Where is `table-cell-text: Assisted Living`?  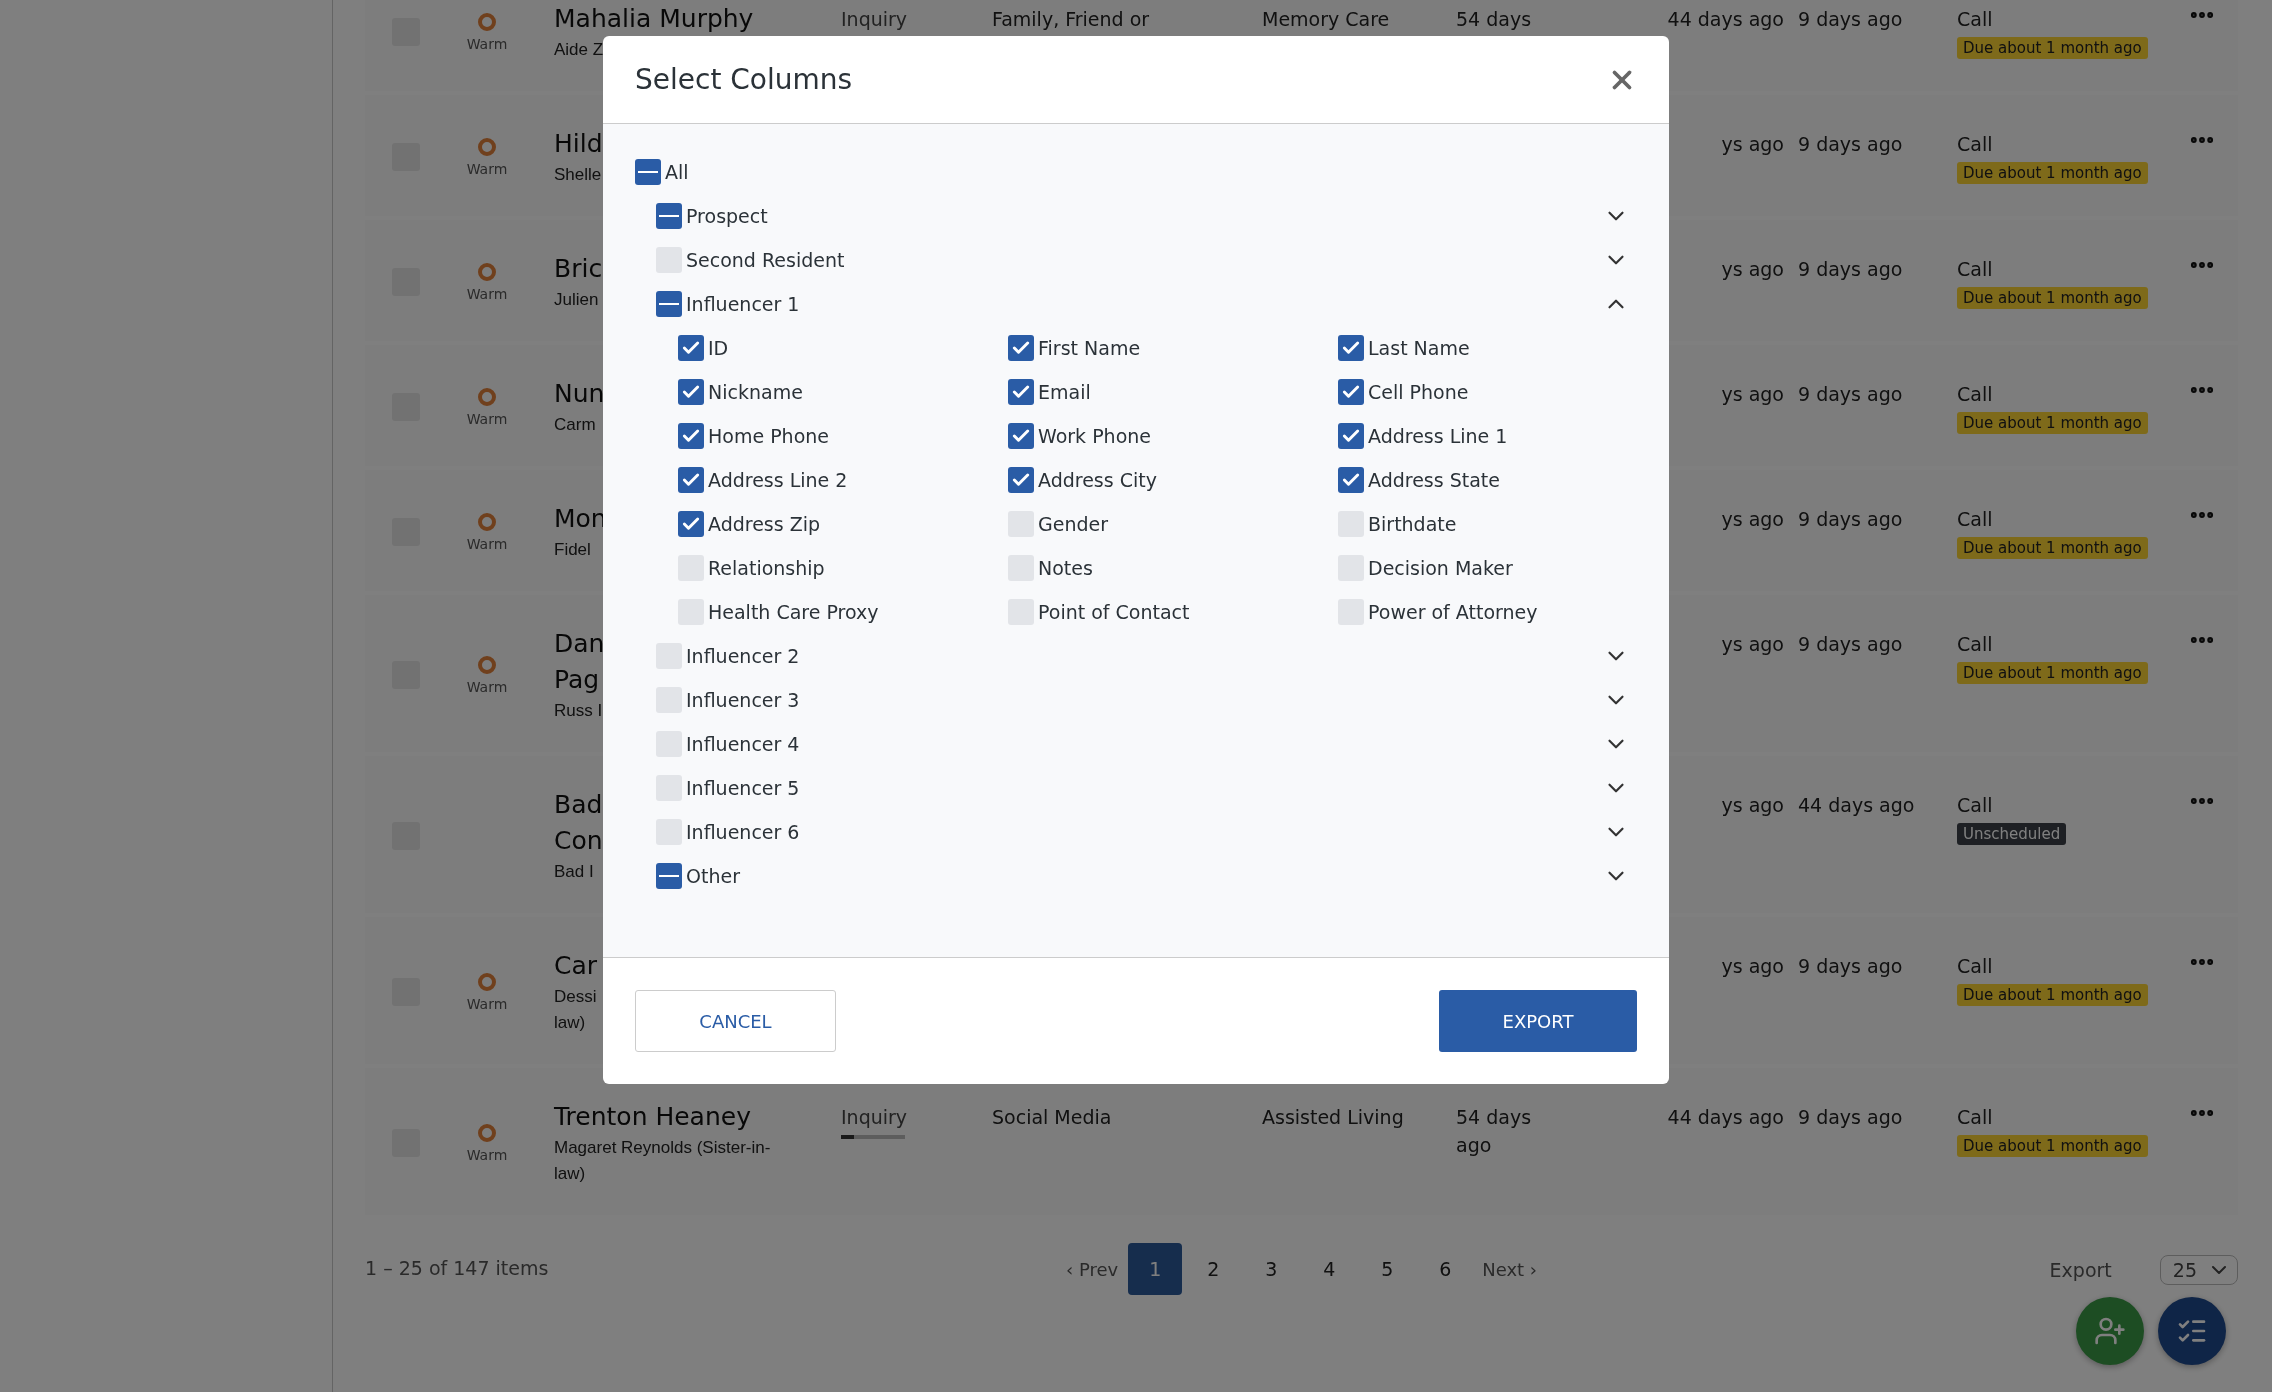 table-cell-text: Assisted Living is located at coordinates (1333, 1117).